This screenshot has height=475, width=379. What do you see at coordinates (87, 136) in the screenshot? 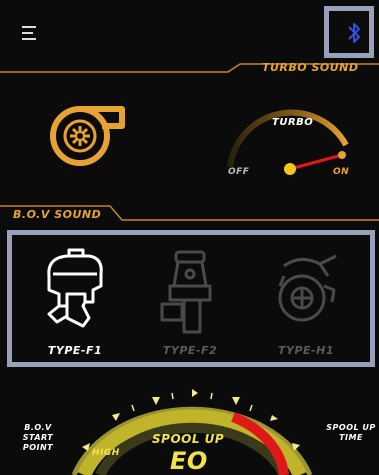
I see `turbocharger-icon` at bounding box center [87, 136].